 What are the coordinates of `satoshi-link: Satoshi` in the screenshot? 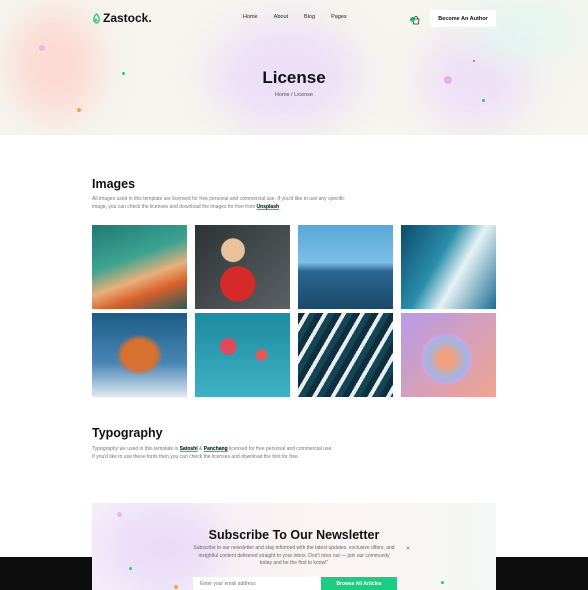 It's located at (188, 449).